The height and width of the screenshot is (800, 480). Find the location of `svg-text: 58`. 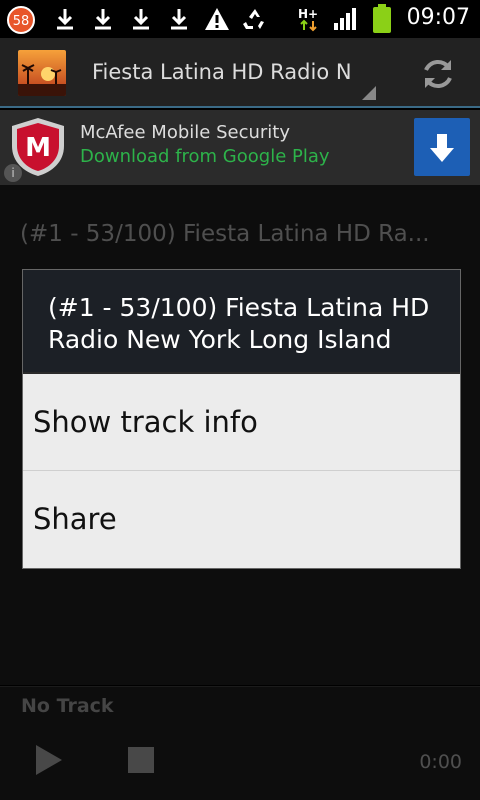

svg-text: 58 is located at coordinates (21, 21).